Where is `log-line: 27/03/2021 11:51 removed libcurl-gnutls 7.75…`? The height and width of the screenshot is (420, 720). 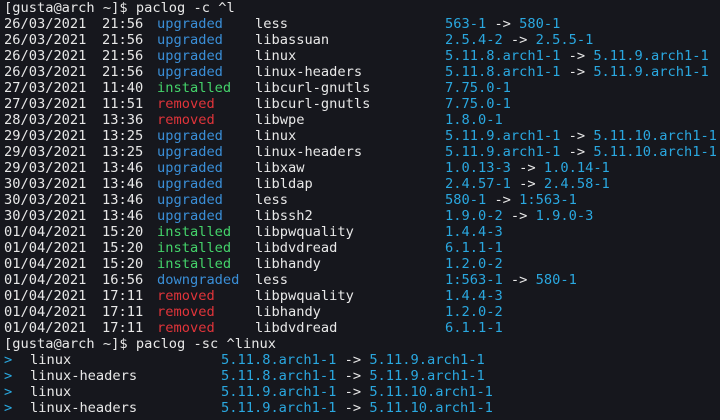 log-line: 27/03/2021 11:51 removed libcurl-gnutls 7.75… is located at coordinates (360, 104).